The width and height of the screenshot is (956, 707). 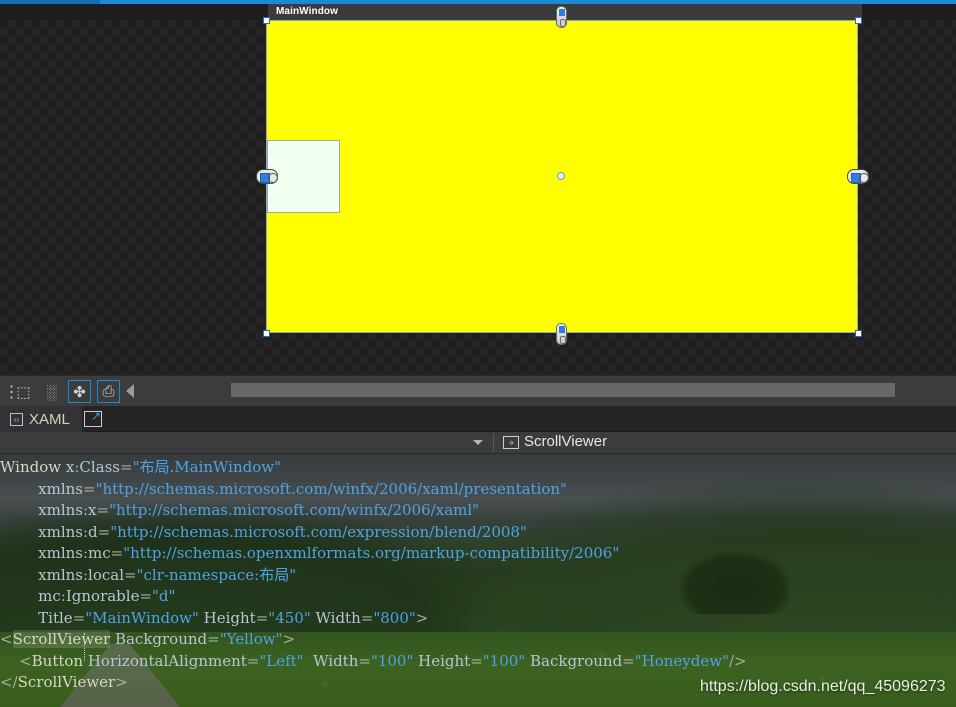 What do you see at coordinates (84, 647) in the screenshot?
I see `indent-guide` at bounding box center [84, 647].